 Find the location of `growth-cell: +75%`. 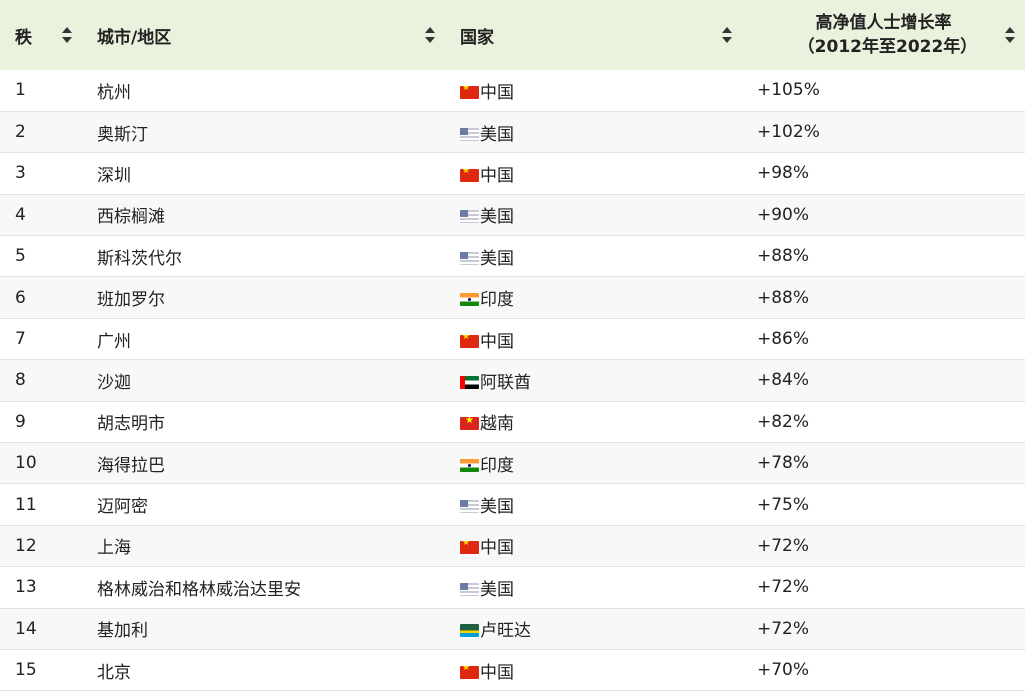

growth-cell: +75% is located at coordinates (783, 504).